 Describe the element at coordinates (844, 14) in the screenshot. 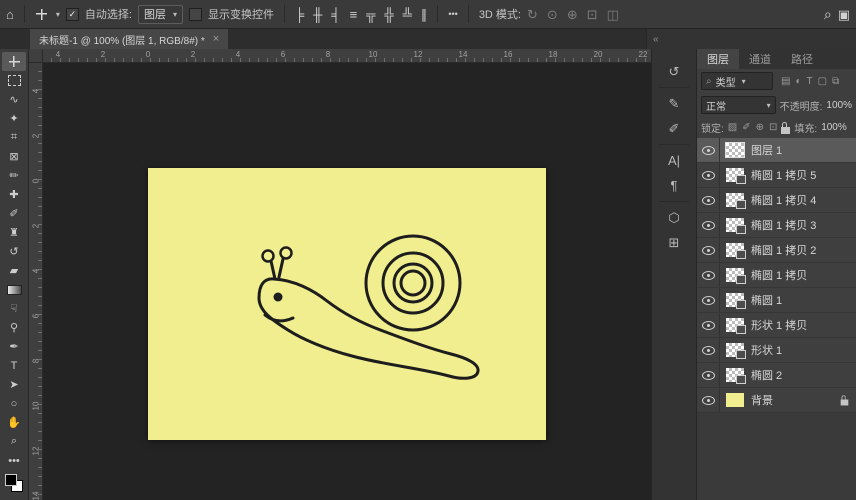

I see `workspace-icon: ▣` at that location.